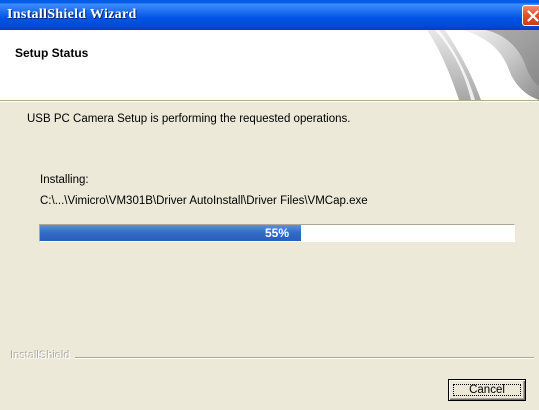  Describe the element at coordinates (64, 180) in the screenshot. I see `installing-label: Installing:` at that location.